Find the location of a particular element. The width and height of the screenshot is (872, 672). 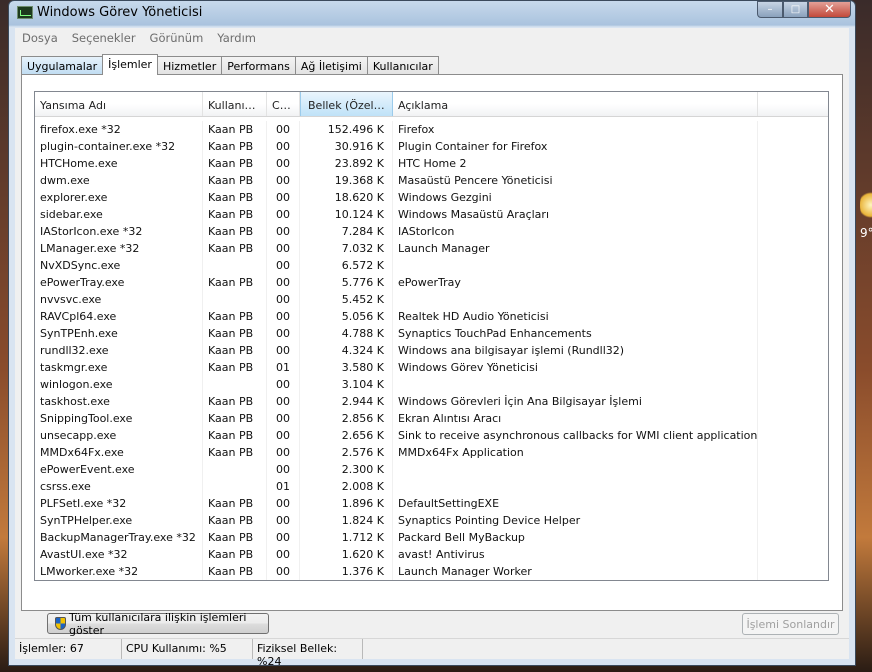

column-image-name: Yansıma Adı is located at coordinates (119, 104).